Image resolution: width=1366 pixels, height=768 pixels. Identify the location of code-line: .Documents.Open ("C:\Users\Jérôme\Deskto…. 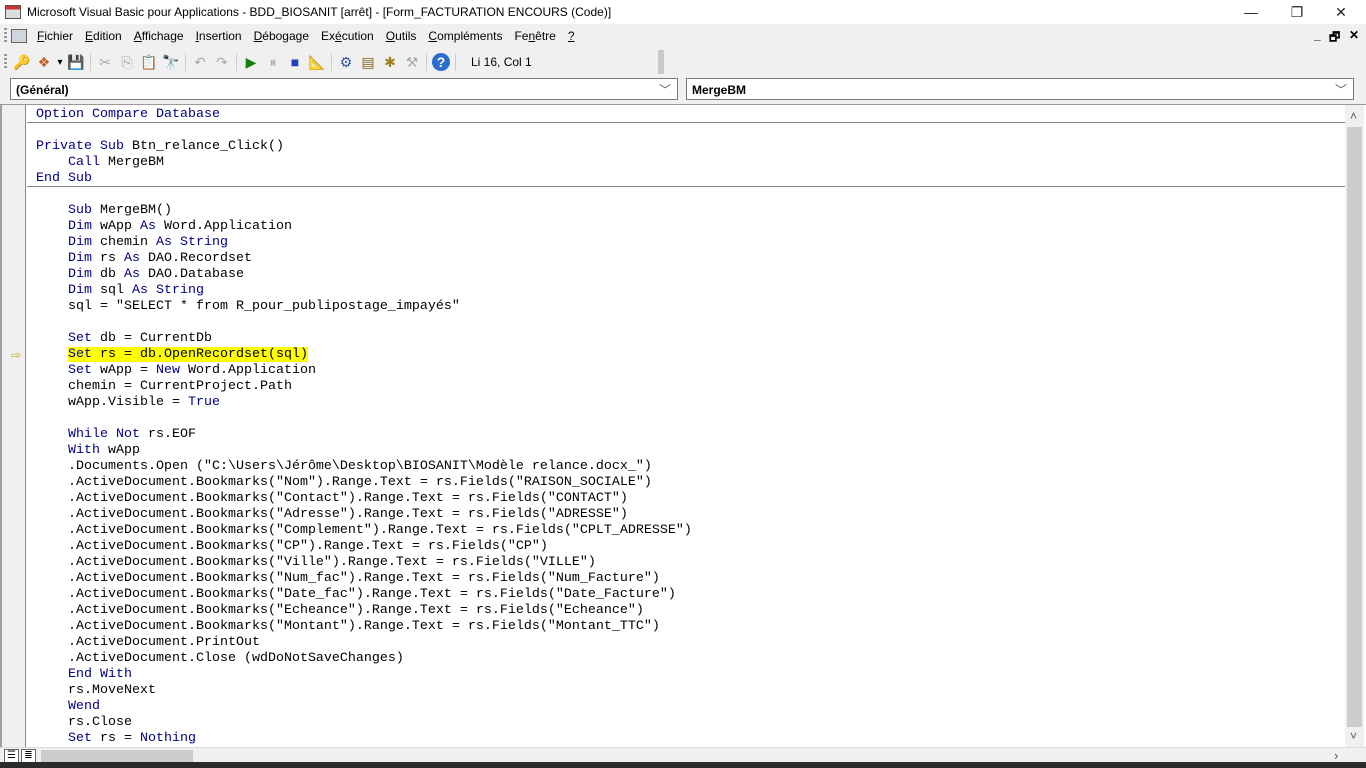
(686, 467).